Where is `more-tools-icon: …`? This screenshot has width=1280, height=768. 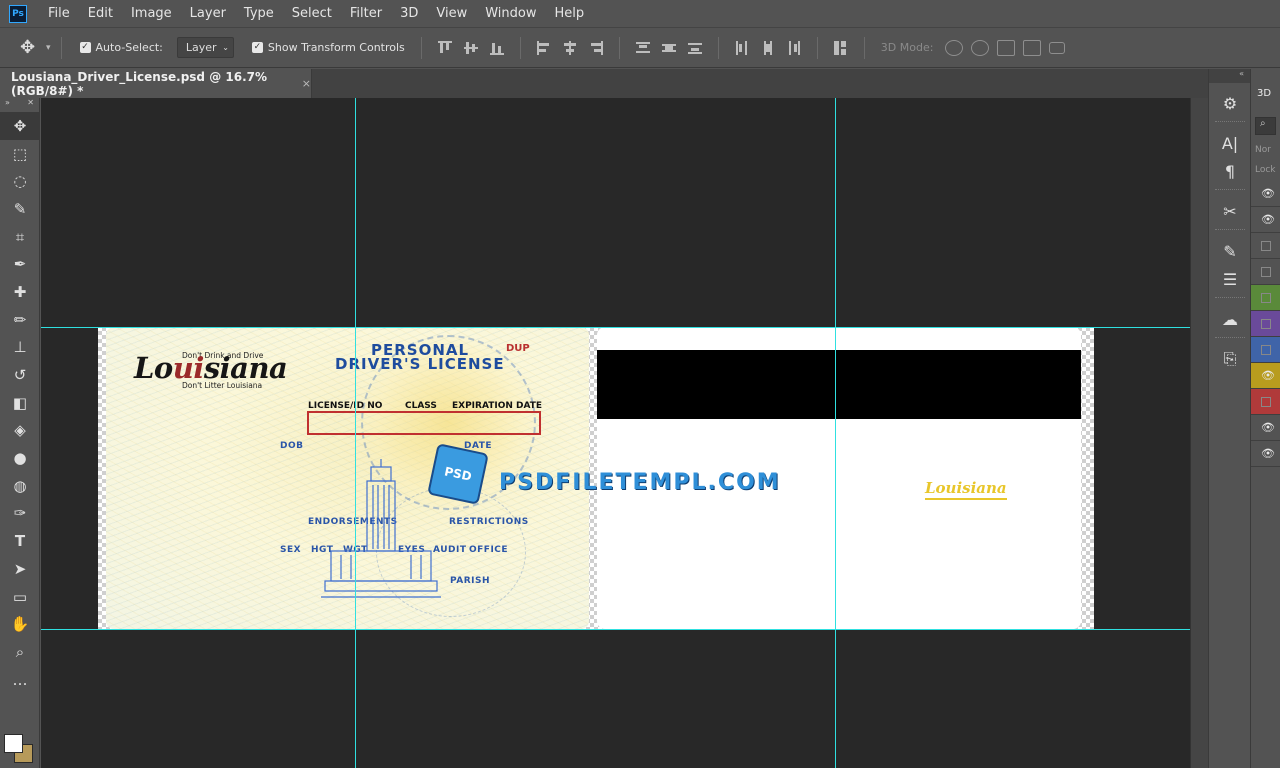 more-tools-icon: … is located at coordinates (20, 680).